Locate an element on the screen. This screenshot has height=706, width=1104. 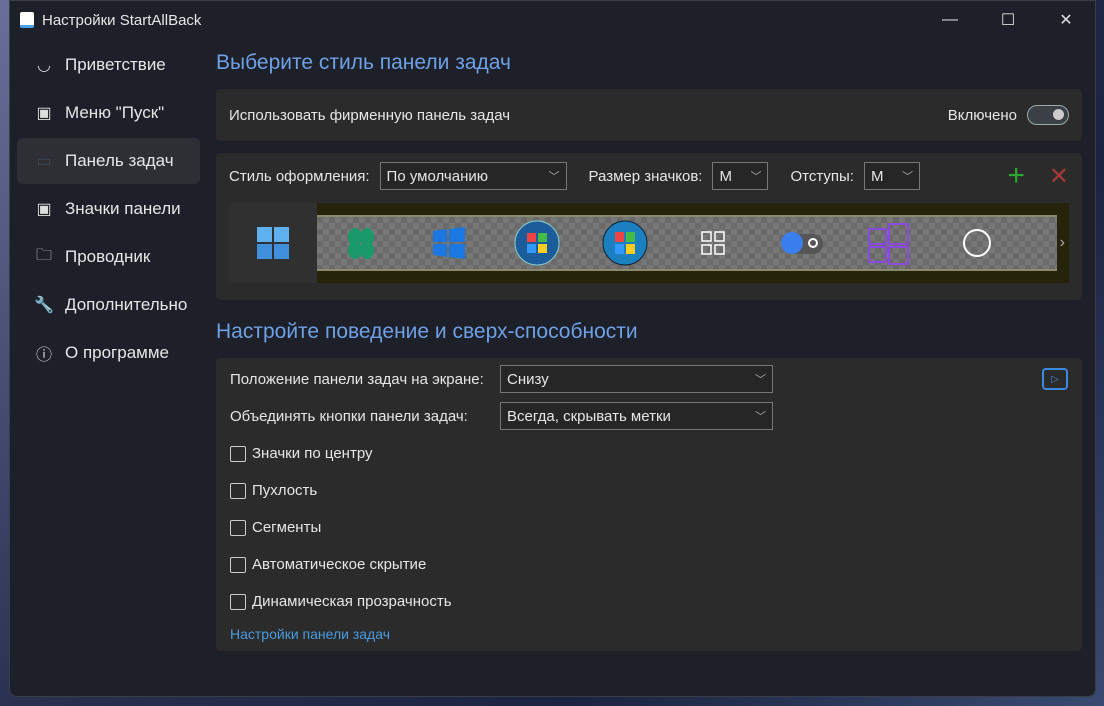
clover-icon is located at coordinates (361, 243).